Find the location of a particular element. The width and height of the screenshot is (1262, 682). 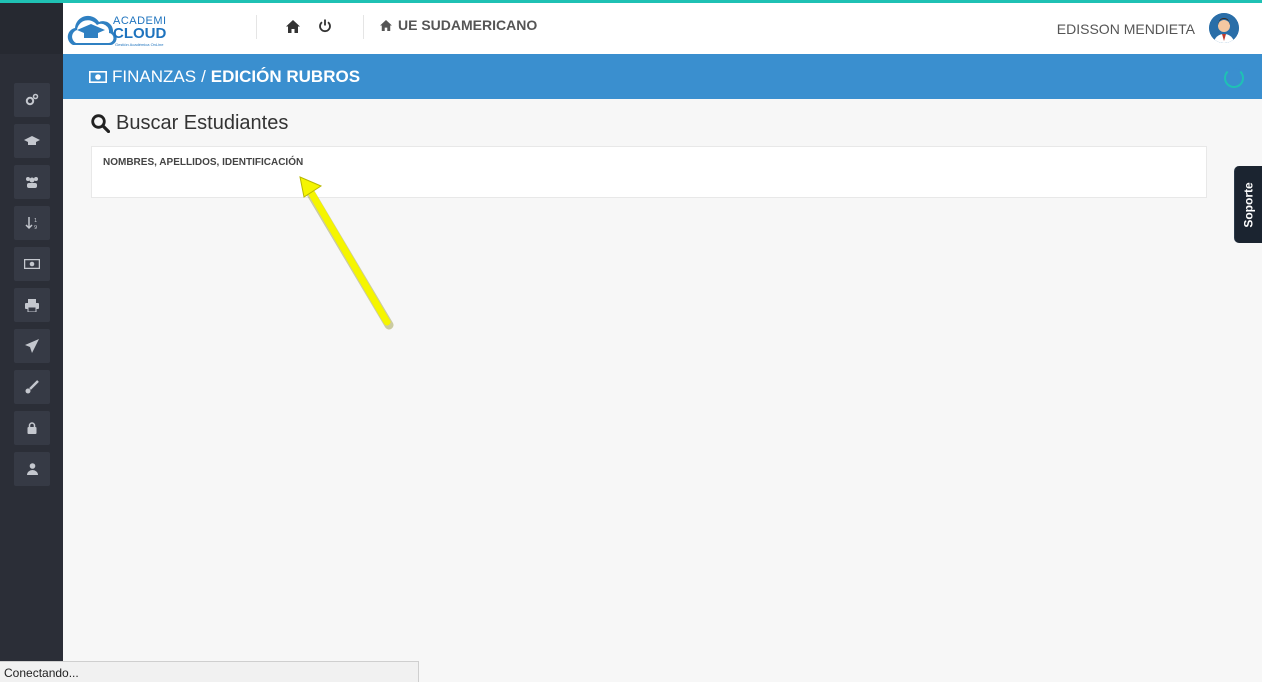

avatar is located at coordinates (1224, 28).